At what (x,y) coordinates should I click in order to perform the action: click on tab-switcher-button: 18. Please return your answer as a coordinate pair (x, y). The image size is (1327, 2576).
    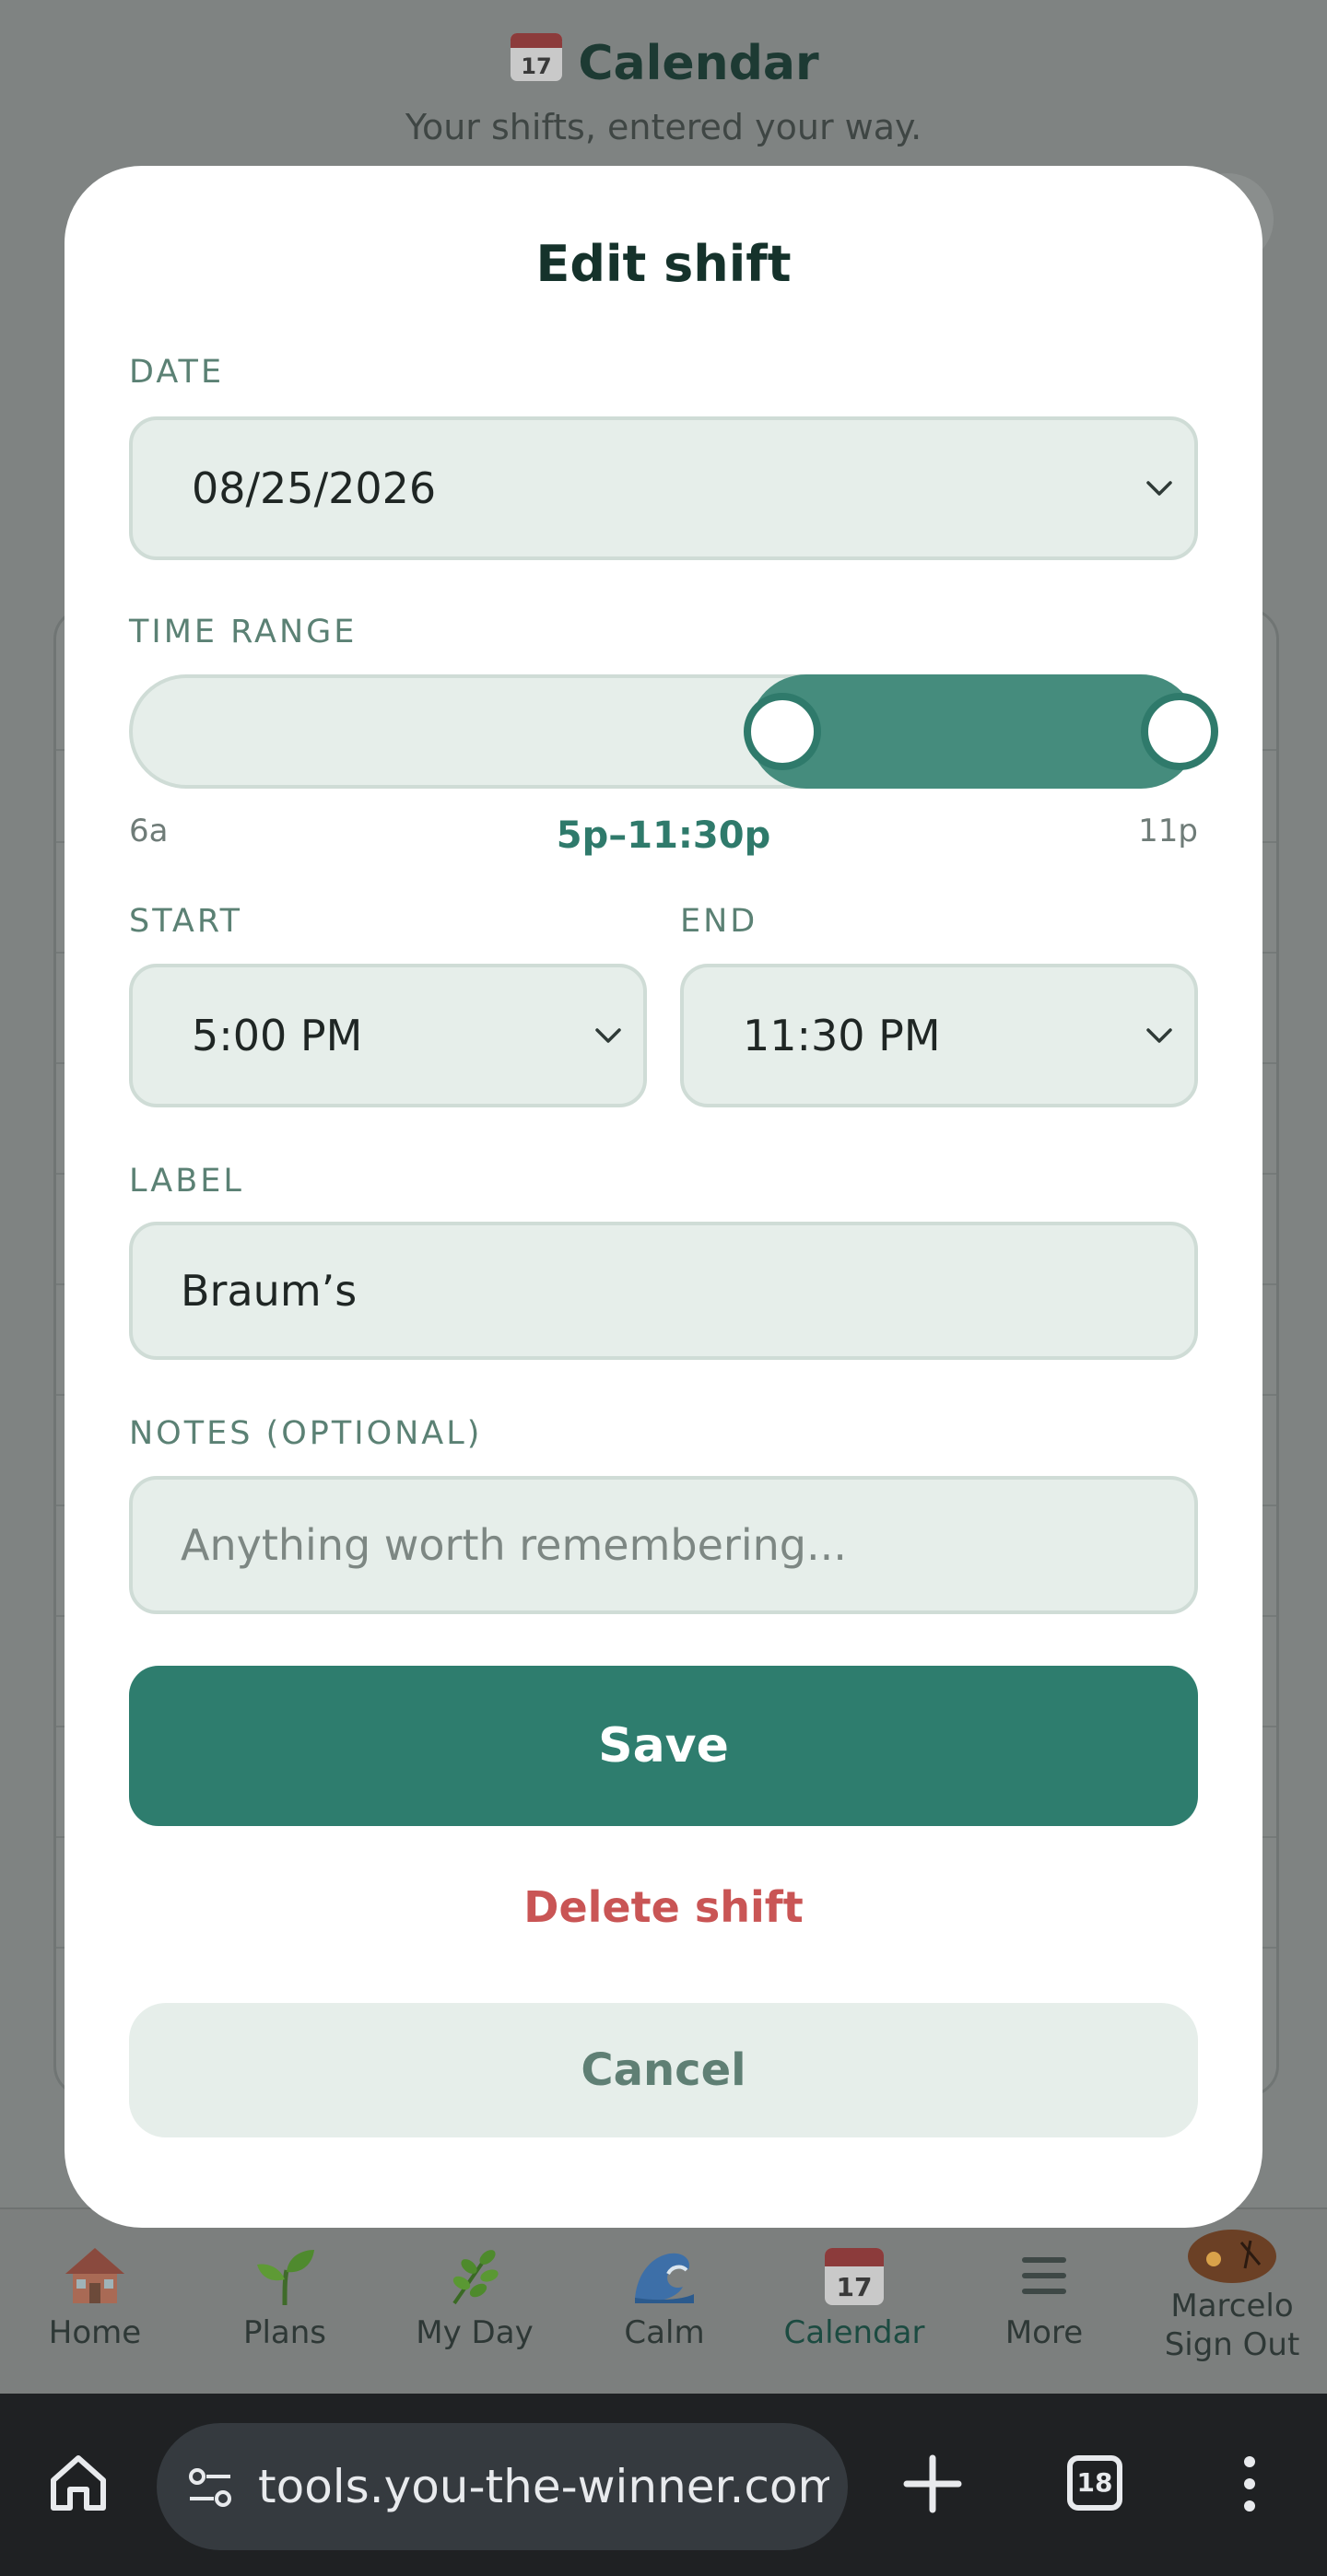
    Looking at the image, I should click on (1094, 2483).